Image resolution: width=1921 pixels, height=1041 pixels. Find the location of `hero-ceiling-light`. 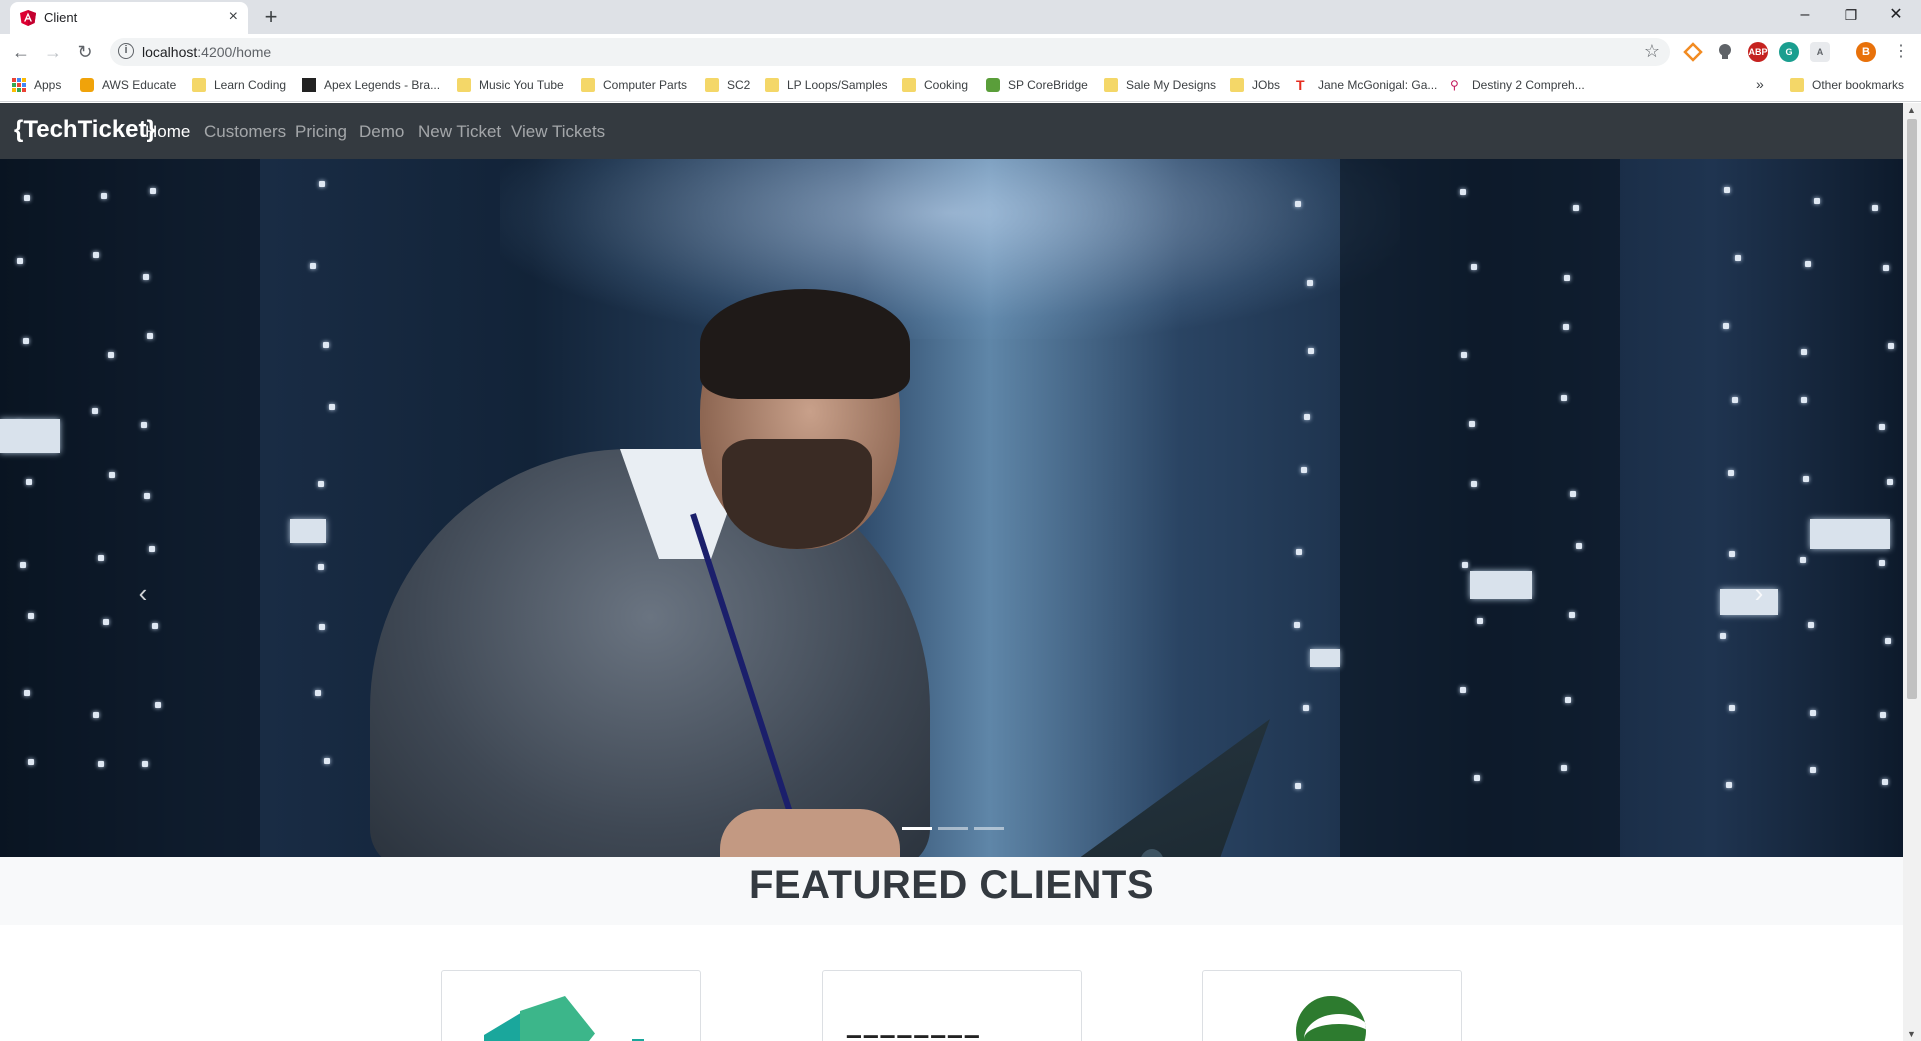

hero-ceiling-light is located at coordinates (950, 249).